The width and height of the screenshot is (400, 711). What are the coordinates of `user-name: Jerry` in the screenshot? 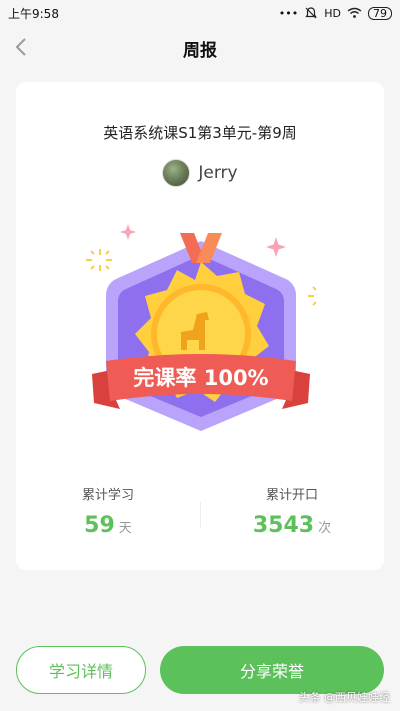 It's located at (218, 173).